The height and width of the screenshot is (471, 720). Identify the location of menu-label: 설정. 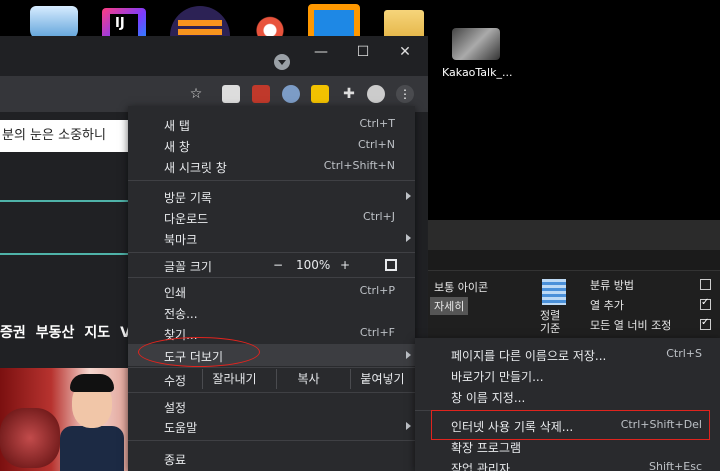
(175, 408).